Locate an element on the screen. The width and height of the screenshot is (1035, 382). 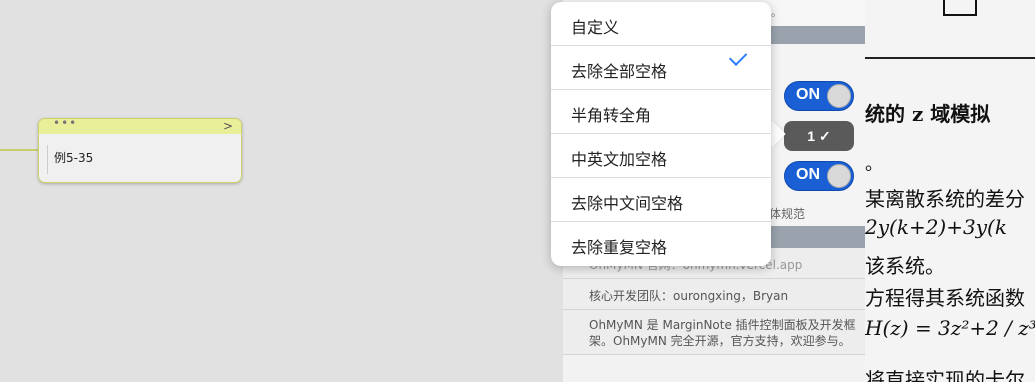
menu-item-remove-all-spaces: 去除全部空格 is located at coordinates (661, 68).